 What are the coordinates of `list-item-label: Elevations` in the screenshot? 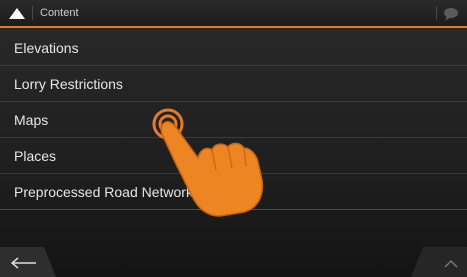 It's located at (46, 48).